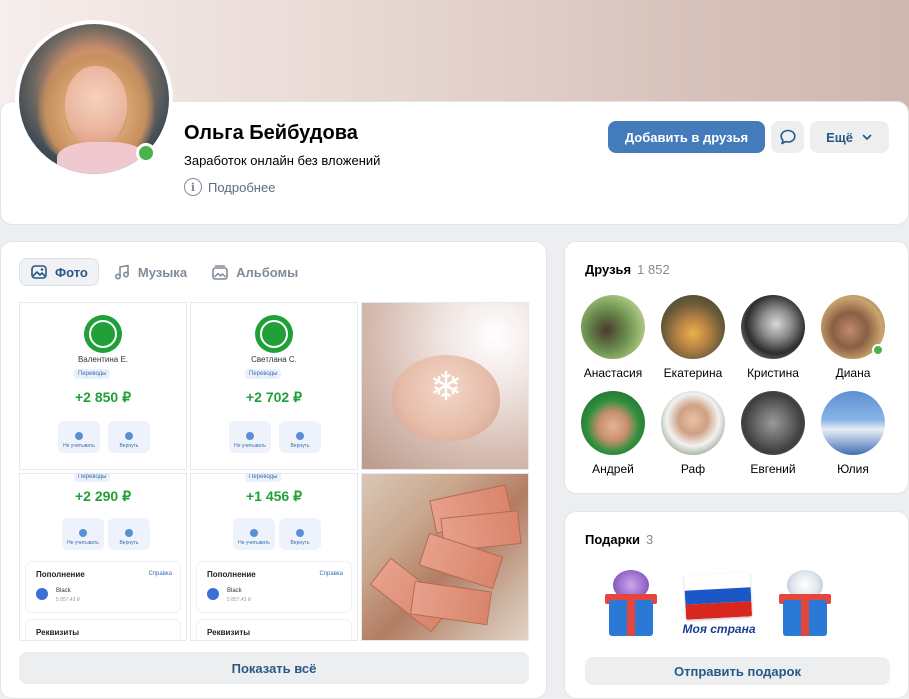 Image resolution: width=909 pixels, height=699 pixels. I want to click on profile-status: Заработок онлайн без вложений, so click(282, 160).